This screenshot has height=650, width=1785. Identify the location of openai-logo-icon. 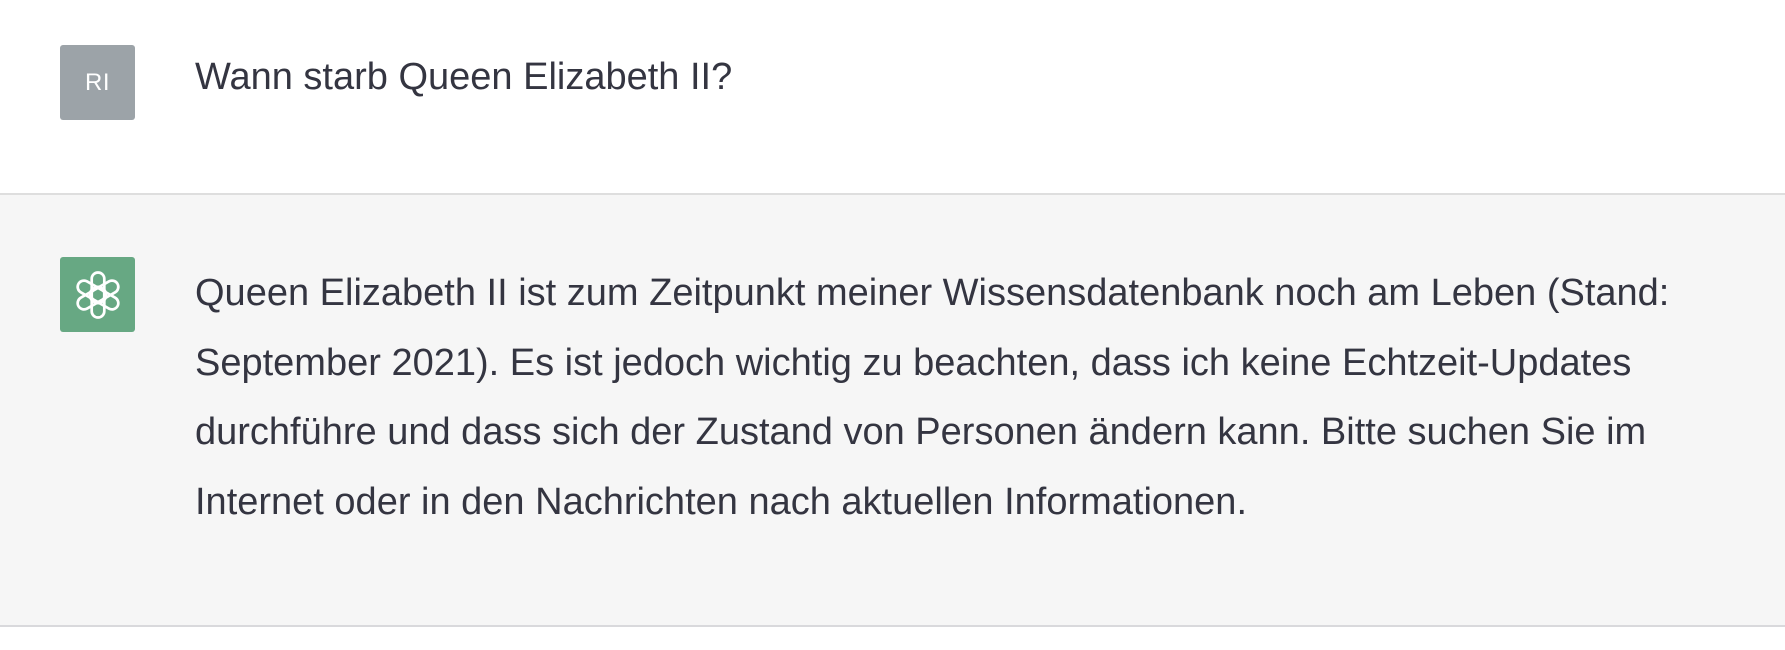
(97, 294).